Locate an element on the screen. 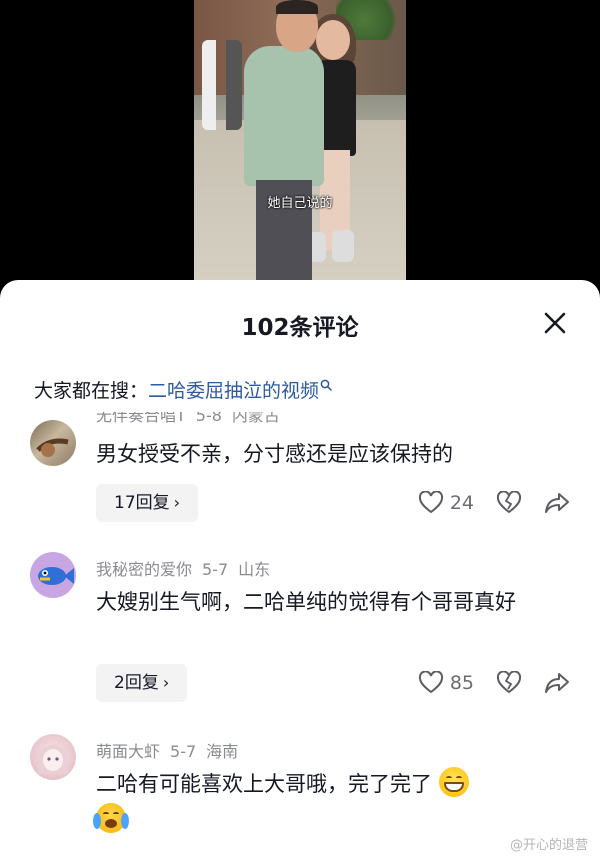 The image size is (600, 863). trending-search-label: 大家都在搜： is located at coordinates (91, 391).